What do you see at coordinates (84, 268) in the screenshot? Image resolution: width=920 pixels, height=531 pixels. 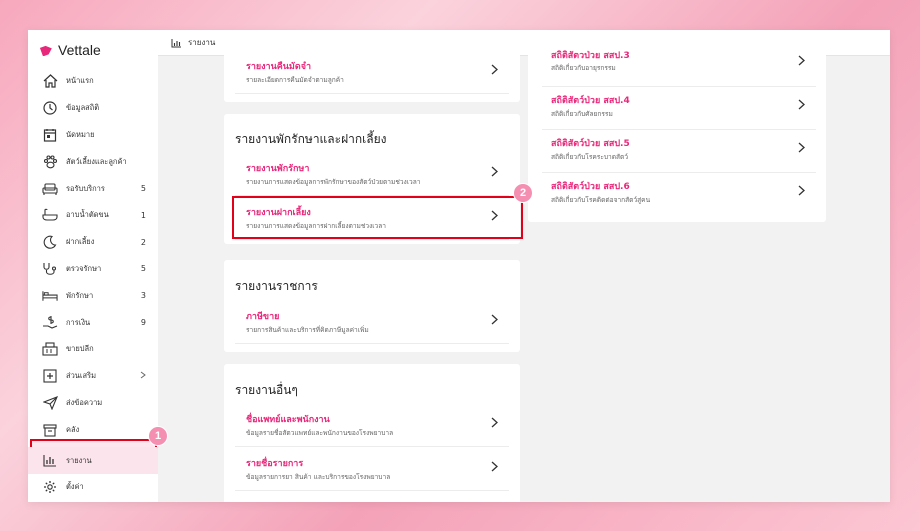 I see `sidebar-item-label: ตรวจรักษา` at bounding box center [84, 268].